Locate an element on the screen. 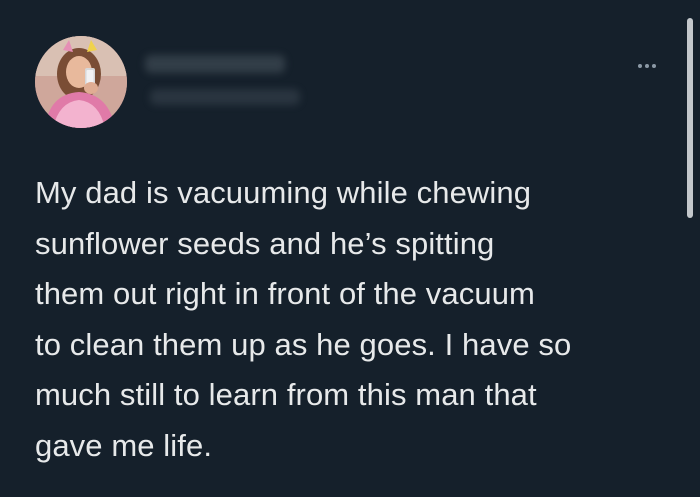  avatar is located at coordinates (81, 82).